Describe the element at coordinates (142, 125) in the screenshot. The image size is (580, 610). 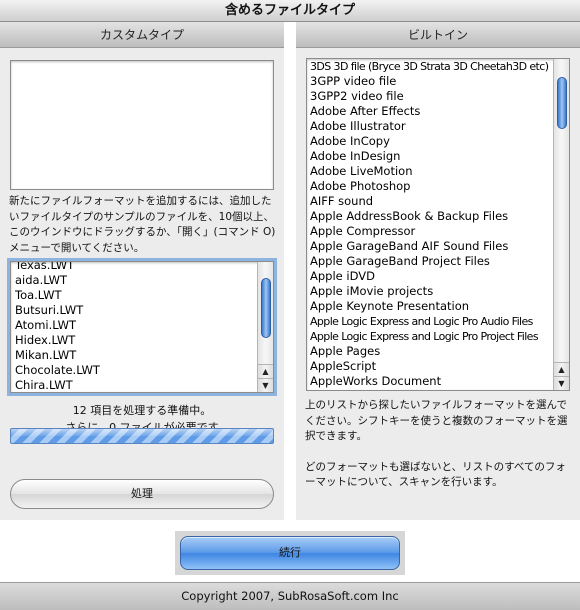
I see `drop-zone` at that location.